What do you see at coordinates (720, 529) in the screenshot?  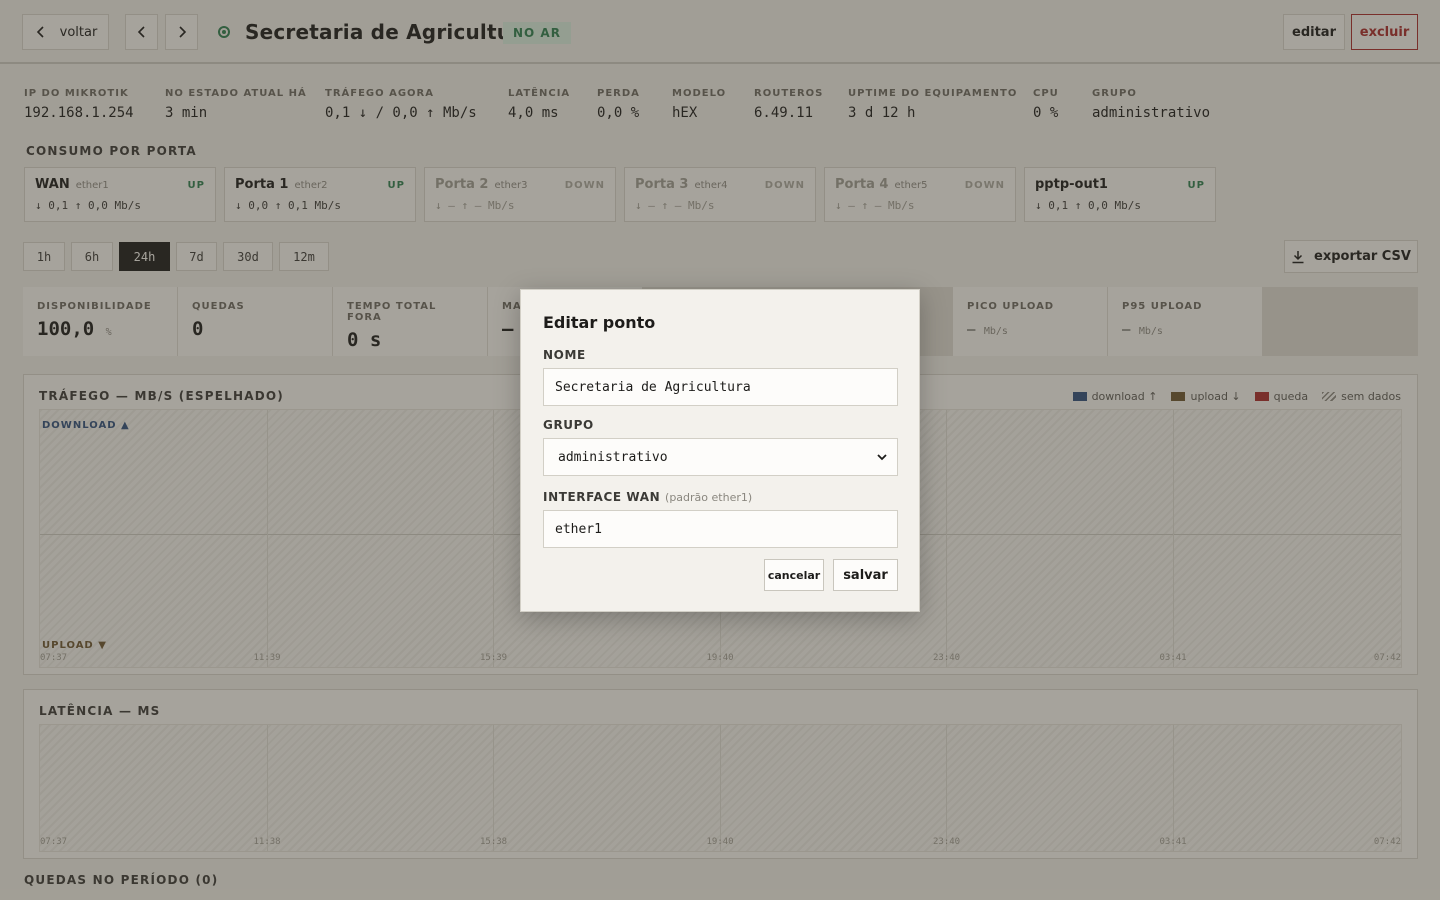 I see `wan-interface-input: ether1` at bounding box center [720, 529].